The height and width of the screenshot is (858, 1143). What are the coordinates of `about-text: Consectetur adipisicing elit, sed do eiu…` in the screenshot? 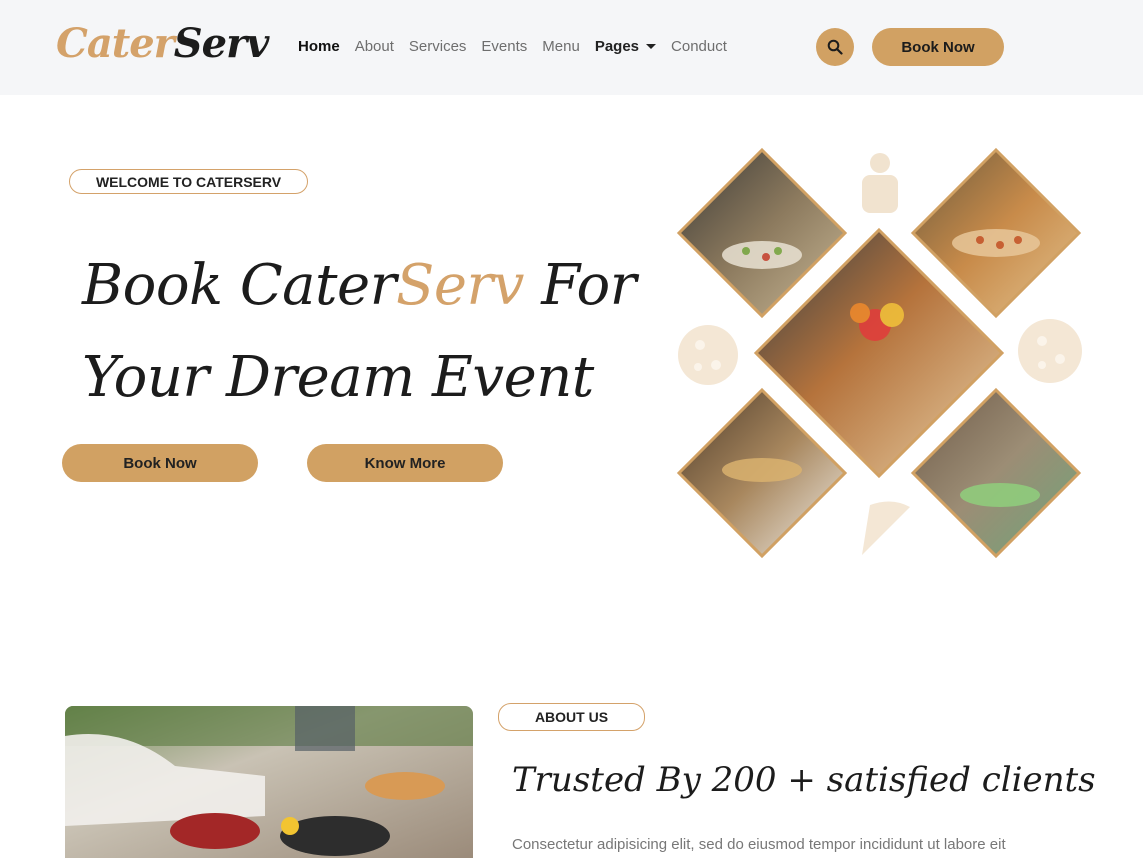 It's located at (759, 844).